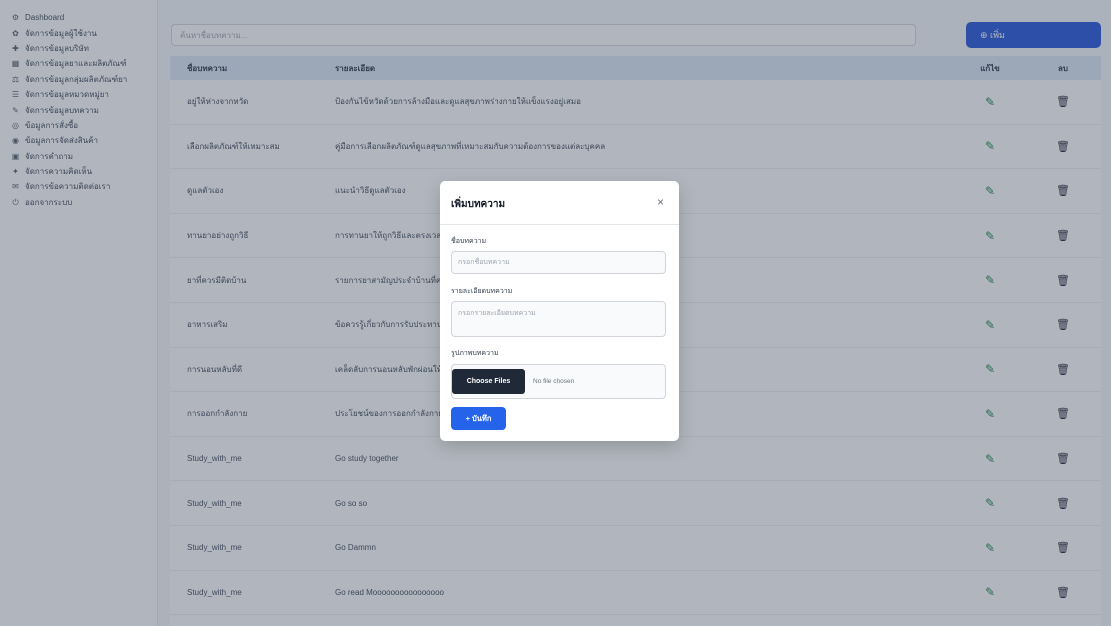 The width and height of the screenshot is (1111, 626). What do you see at coordinates (660, 202) in the screenshot?
I see `close-icon: ×` at bounding box center [660, 202].